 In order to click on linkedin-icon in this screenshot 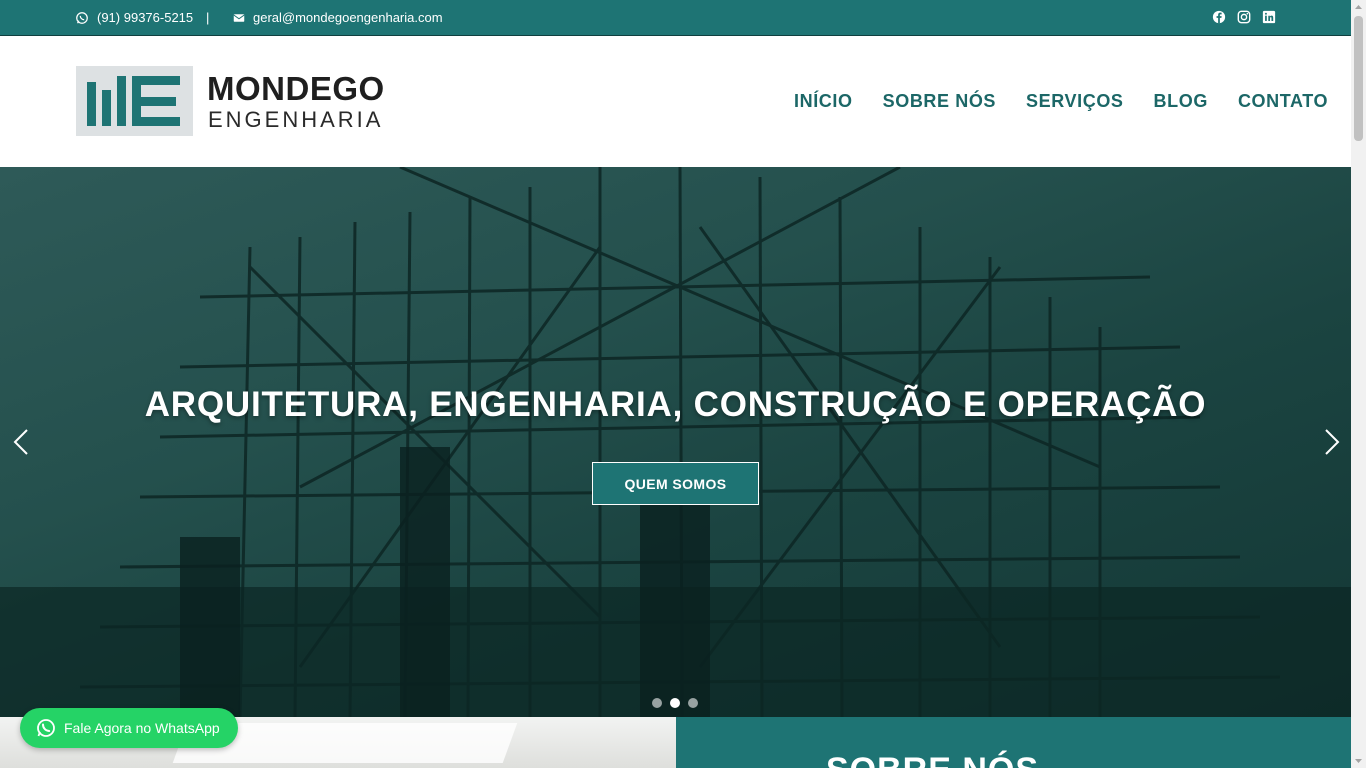, I will do `click(1269, 17)`.